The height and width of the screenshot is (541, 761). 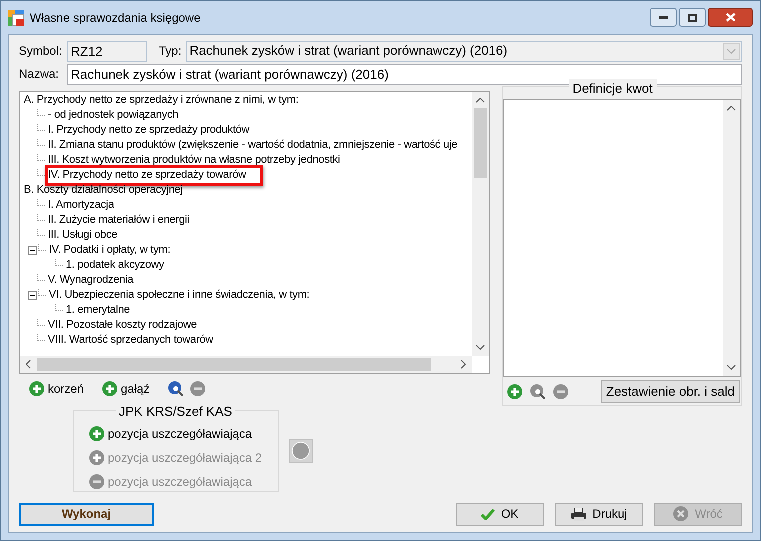 I want to click on close-icon, so click(x=731, y=17).